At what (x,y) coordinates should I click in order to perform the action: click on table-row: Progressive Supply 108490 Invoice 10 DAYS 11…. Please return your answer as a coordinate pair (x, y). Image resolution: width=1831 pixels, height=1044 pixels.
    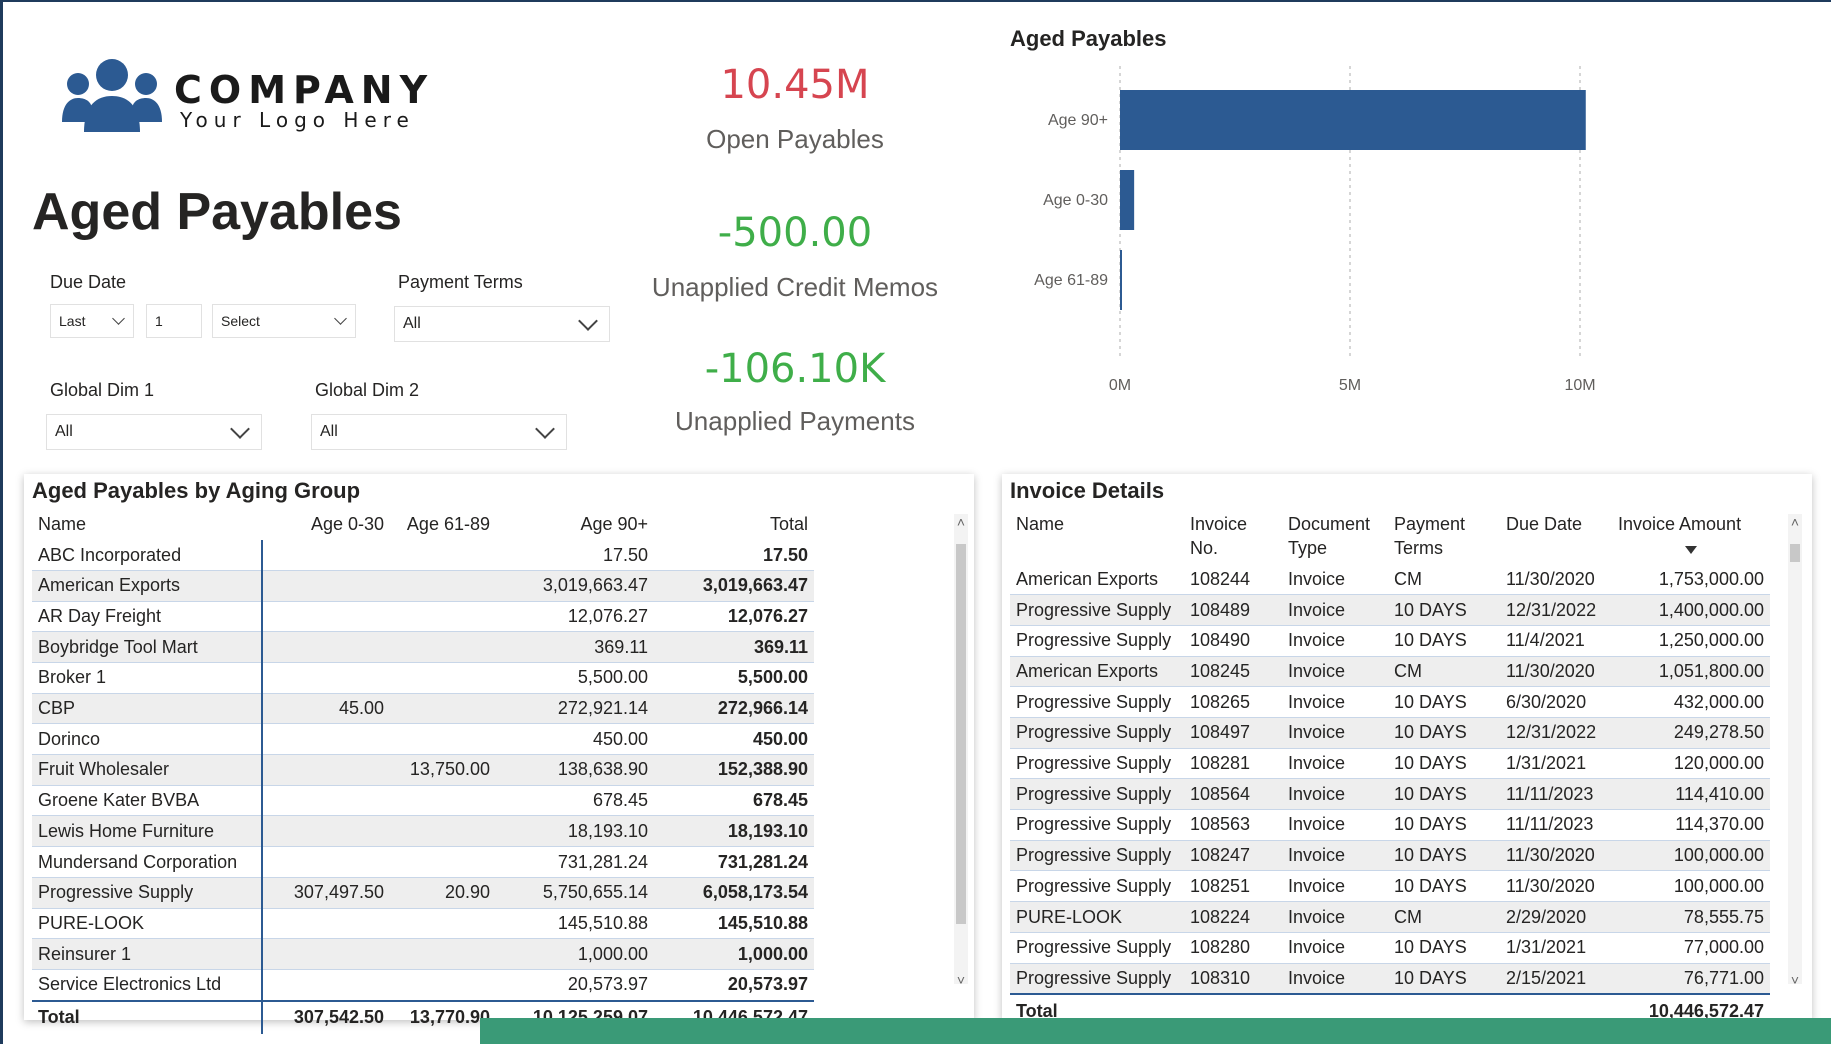
    Looking at the image, I should click on (1390, 641).